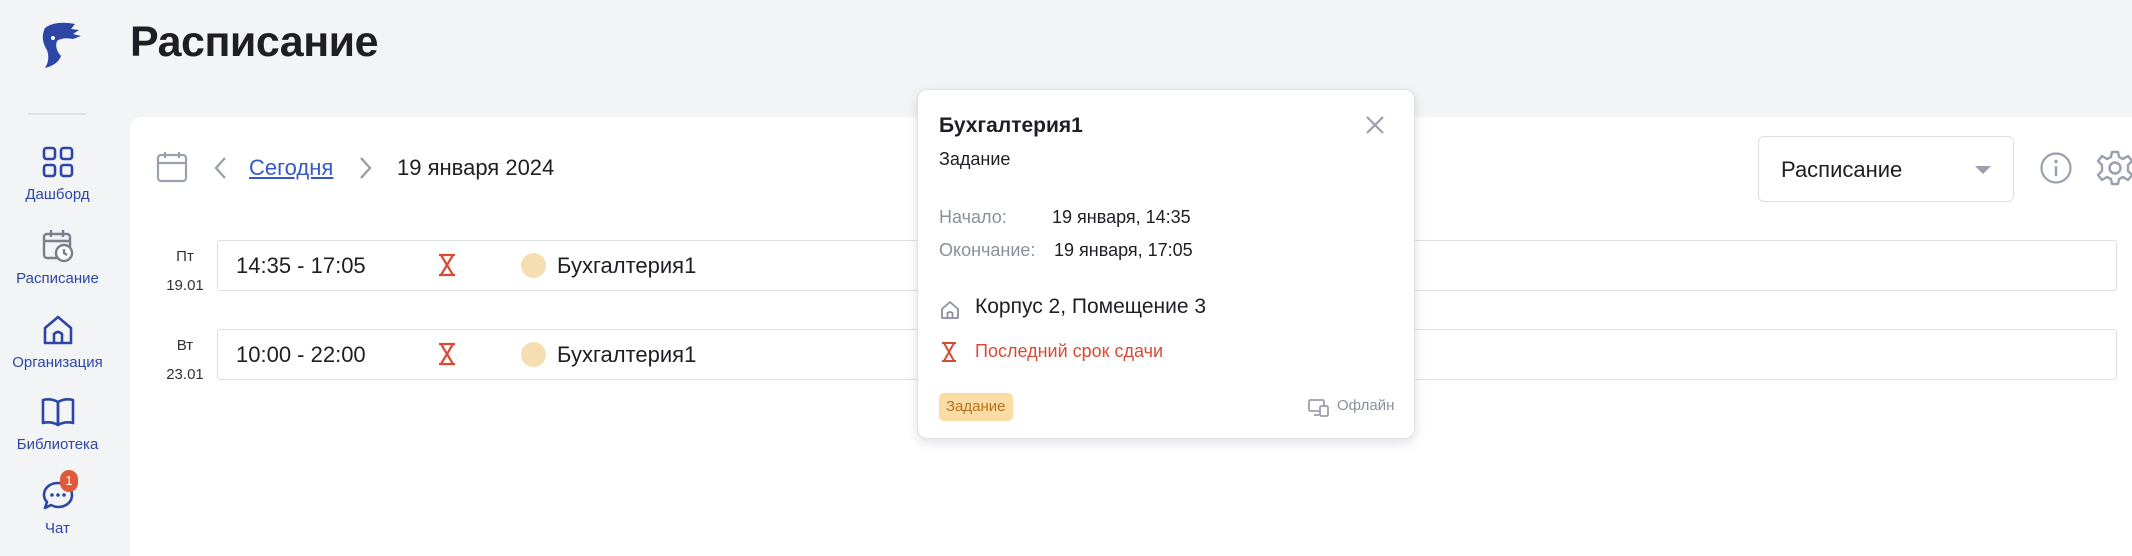  What do you see at coordinates (973, 217) in the screenshot?
I see `start-label: Начало:` at bounding box center [973, 217].